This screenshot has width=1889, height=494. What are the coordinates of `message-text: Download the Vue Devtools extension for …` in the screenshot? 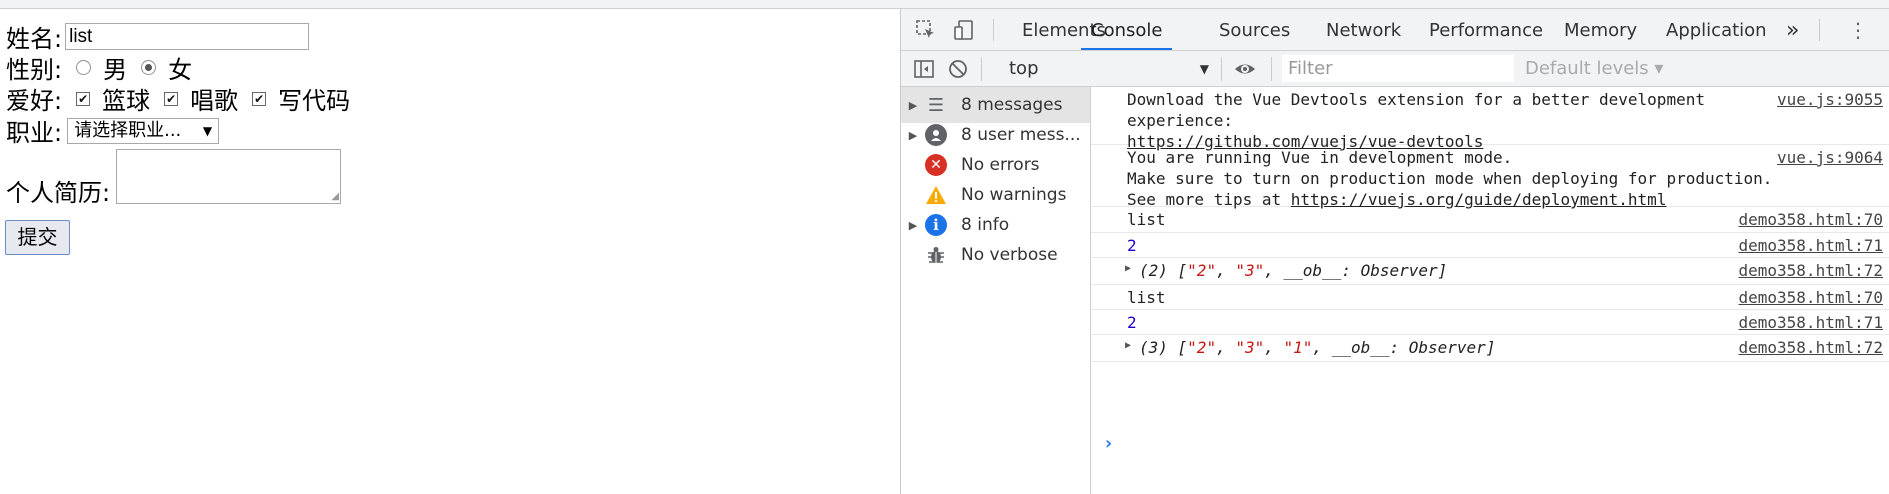 It's located at (1416, 120).